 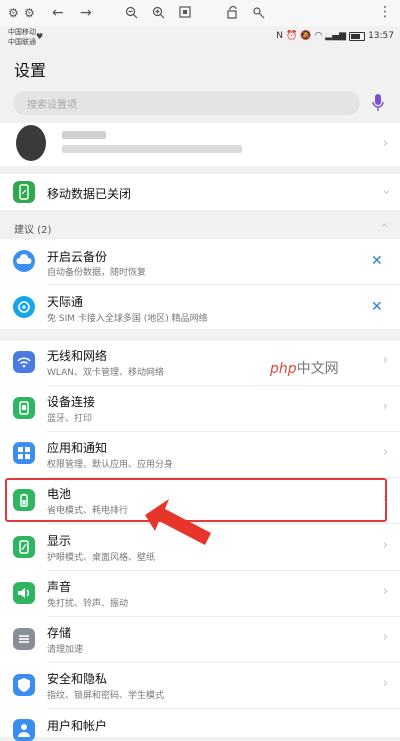 What do you see at coordinates (13, 13) in the screenshot?
I see `settings-icon: ⚙` at bounding box center [13, 13].